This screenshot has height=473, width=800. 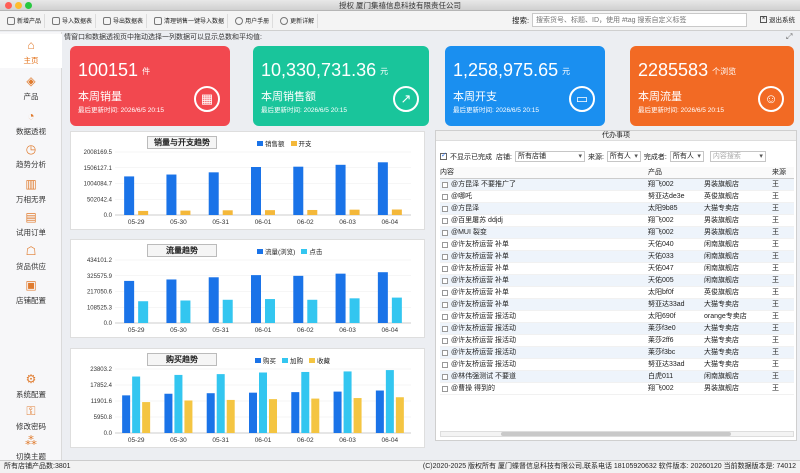 I want to click on card-weekly-sales: 100151 件 本周销量 最后更新时间: 2026/6/5 20:15 ▦, so click(x=150, y=86).